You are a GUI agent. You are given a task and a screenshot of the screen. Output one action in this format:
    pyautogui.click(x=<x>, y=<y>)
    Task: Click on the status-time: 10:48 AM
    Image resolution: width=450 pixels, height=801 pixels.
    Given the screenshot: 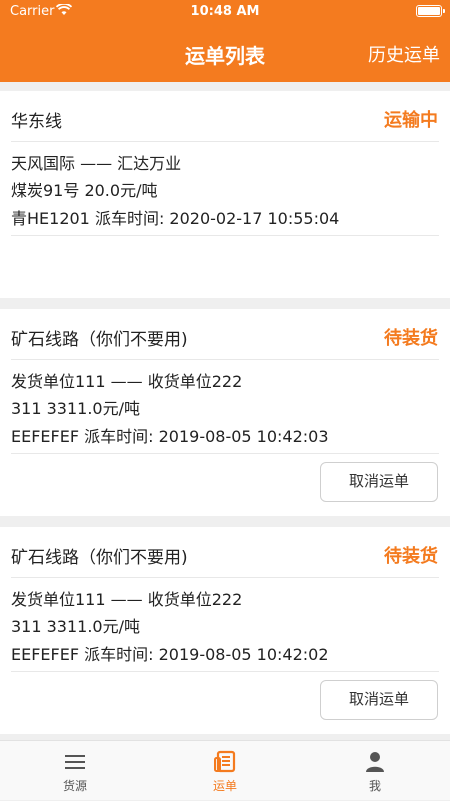 What is the action you would take?
    pyautogui.click(x=225, y=11)
    